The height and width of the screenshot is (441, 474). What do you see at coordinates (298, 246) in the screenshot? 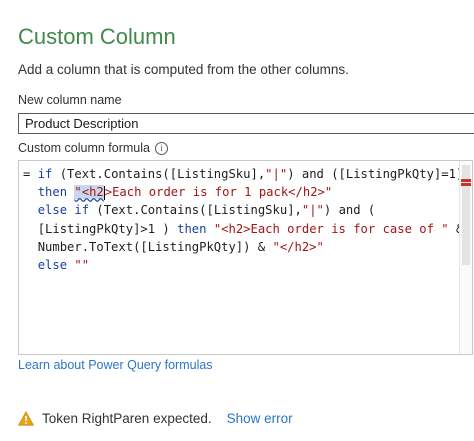
I see `string-literal: "</h2>"` at bounding box center [298, 246].